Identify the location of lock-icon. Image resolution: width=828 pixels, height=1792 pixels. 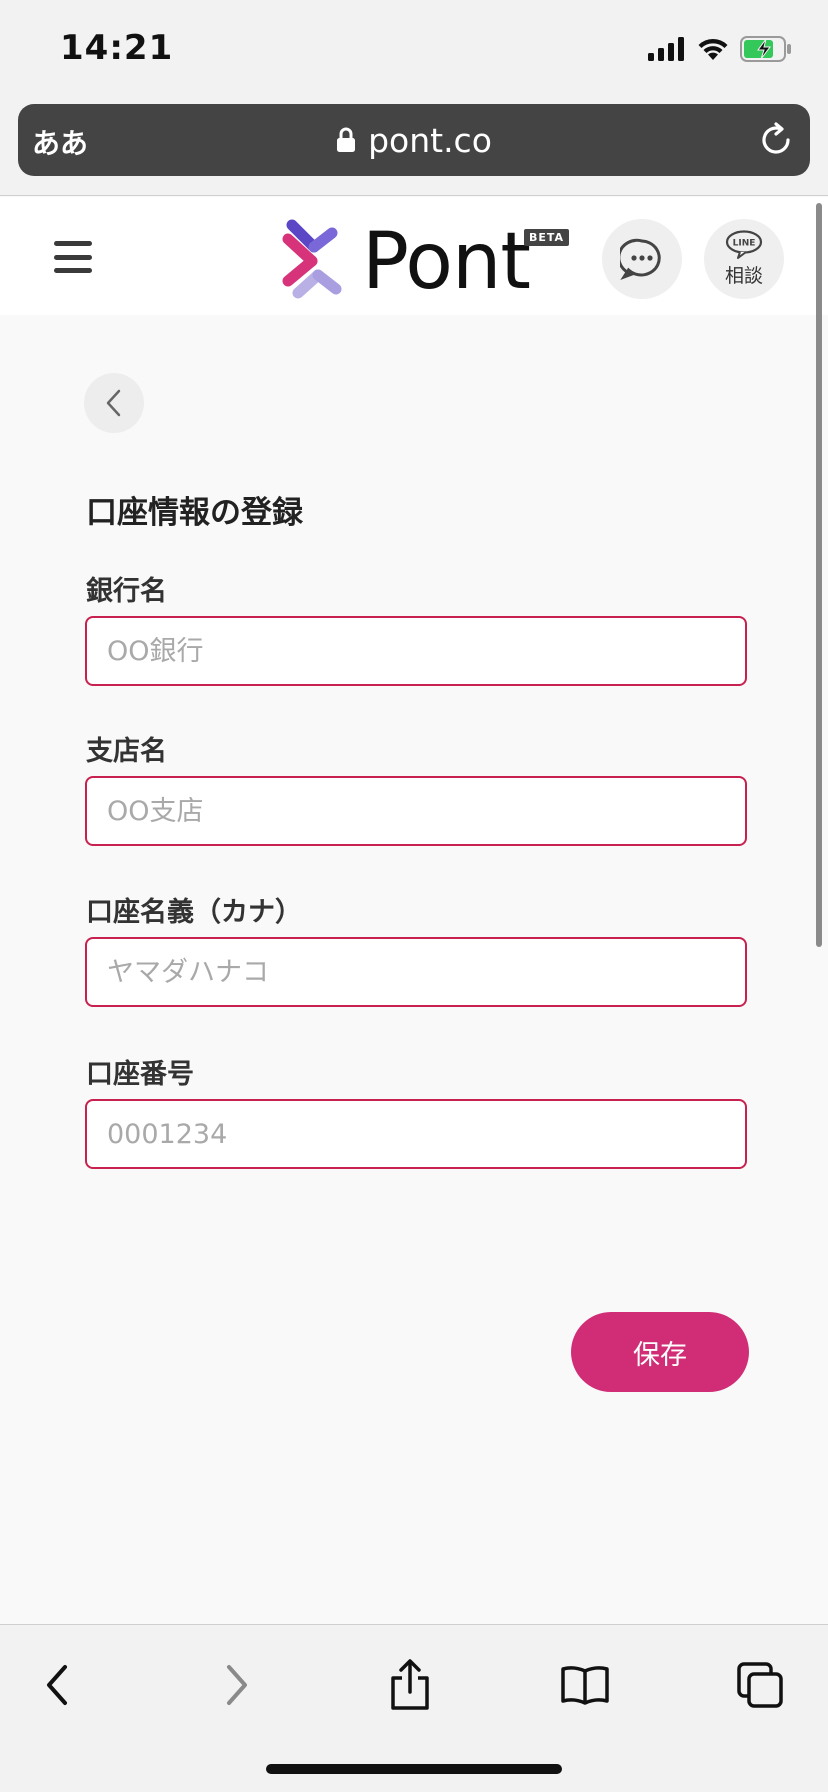
(346, 139).